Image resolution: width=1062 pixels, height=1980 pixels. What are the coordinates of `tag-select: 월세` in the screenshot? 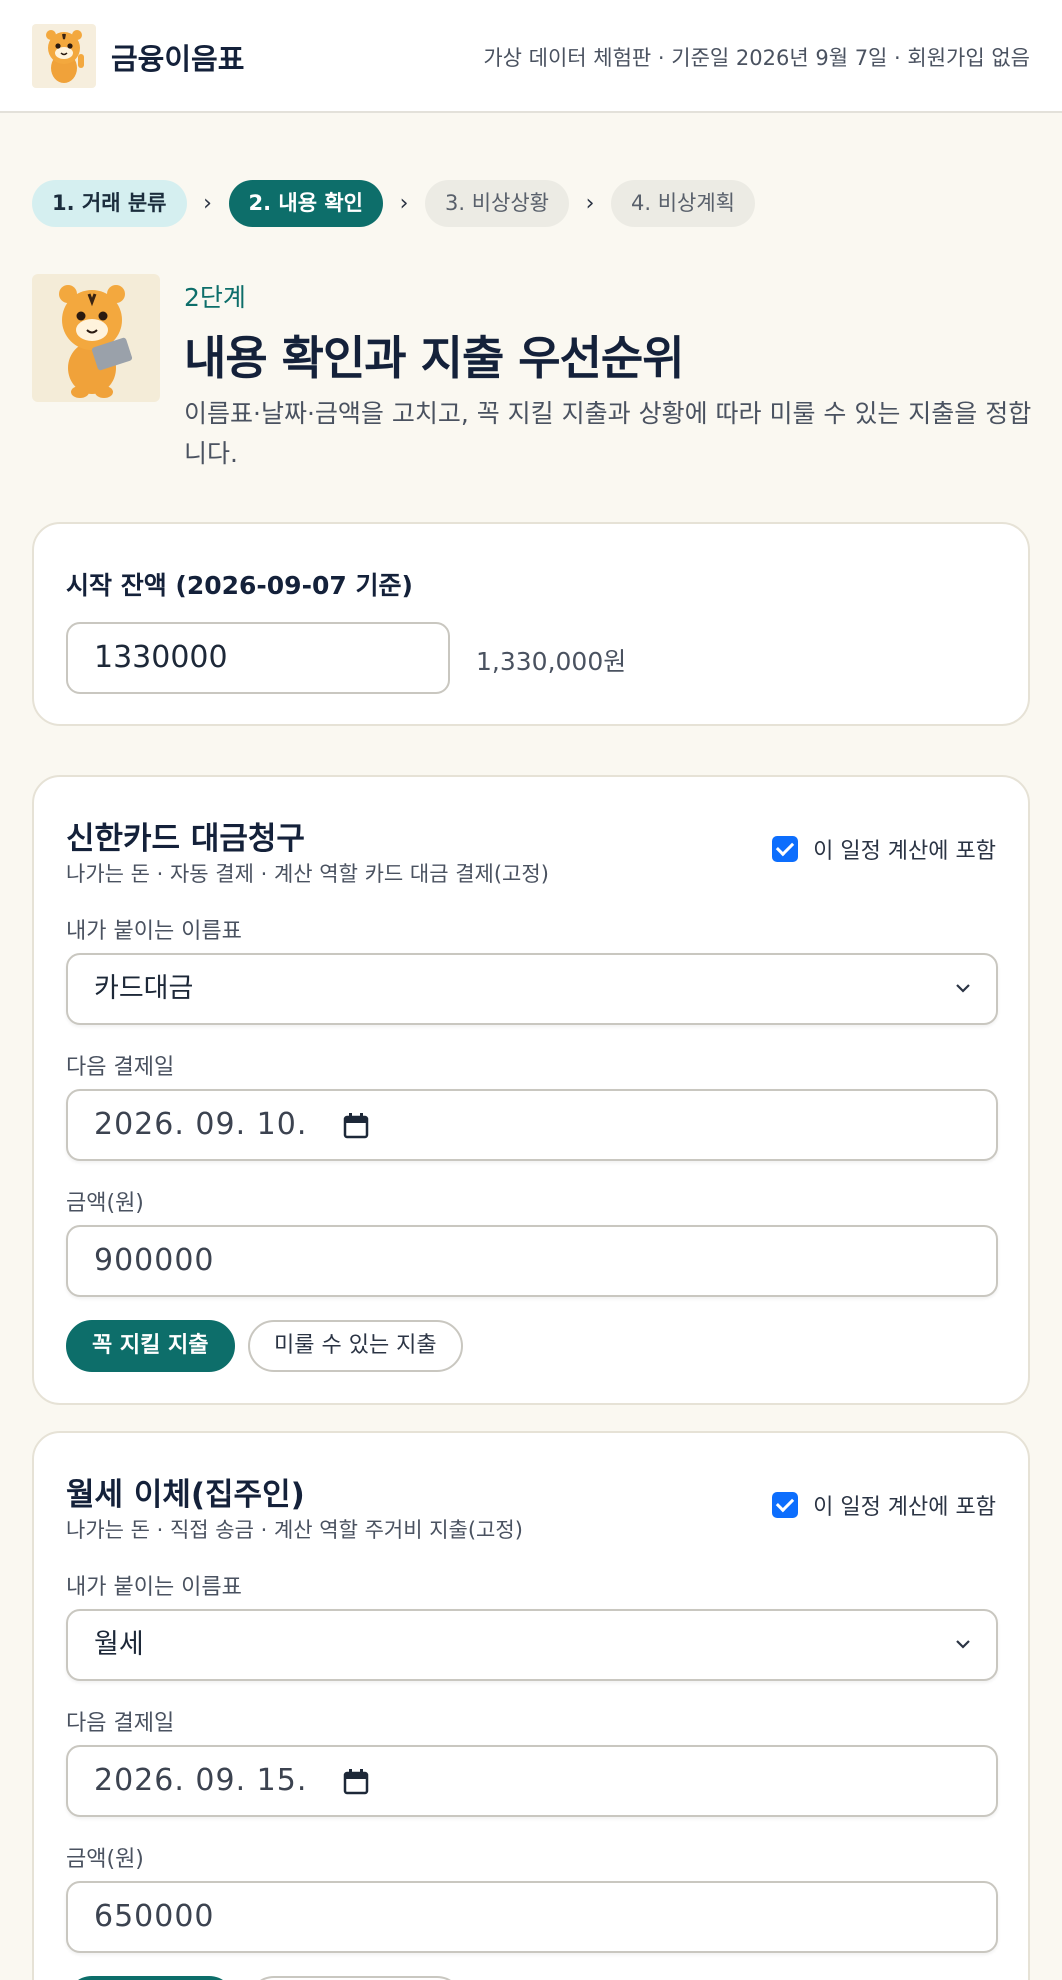 It's located at (532, 1645).